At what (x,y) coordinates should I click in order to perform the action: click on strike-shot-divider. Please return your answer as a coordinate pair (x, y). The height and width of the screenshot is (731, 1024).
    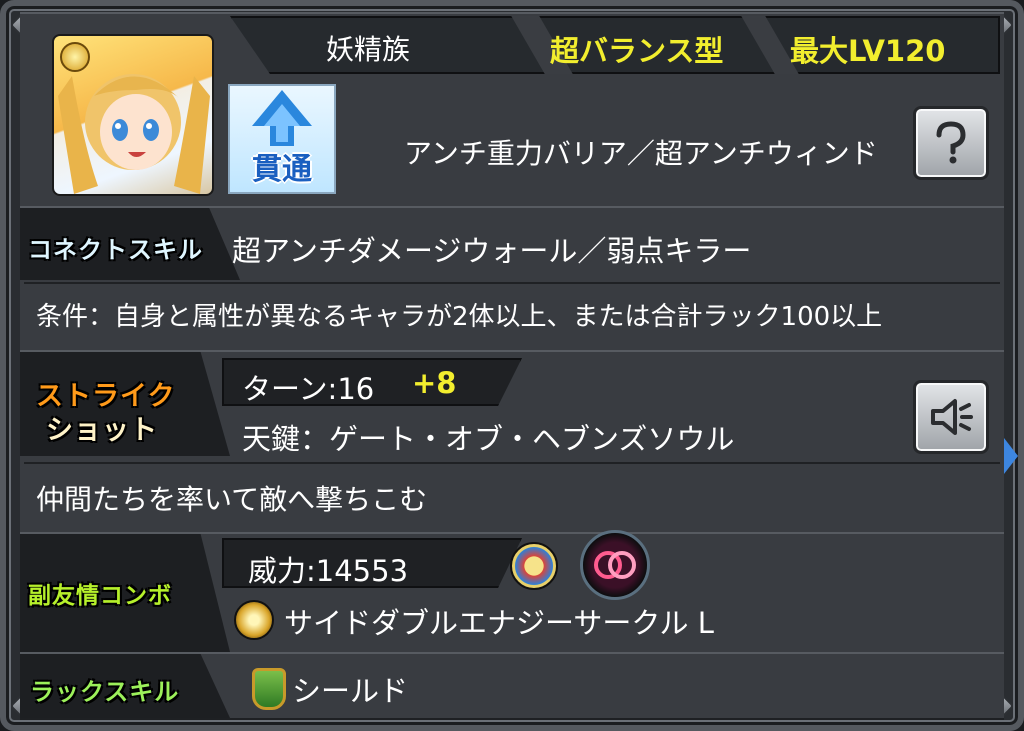
    Looking at the image, I should click on (512, 463).